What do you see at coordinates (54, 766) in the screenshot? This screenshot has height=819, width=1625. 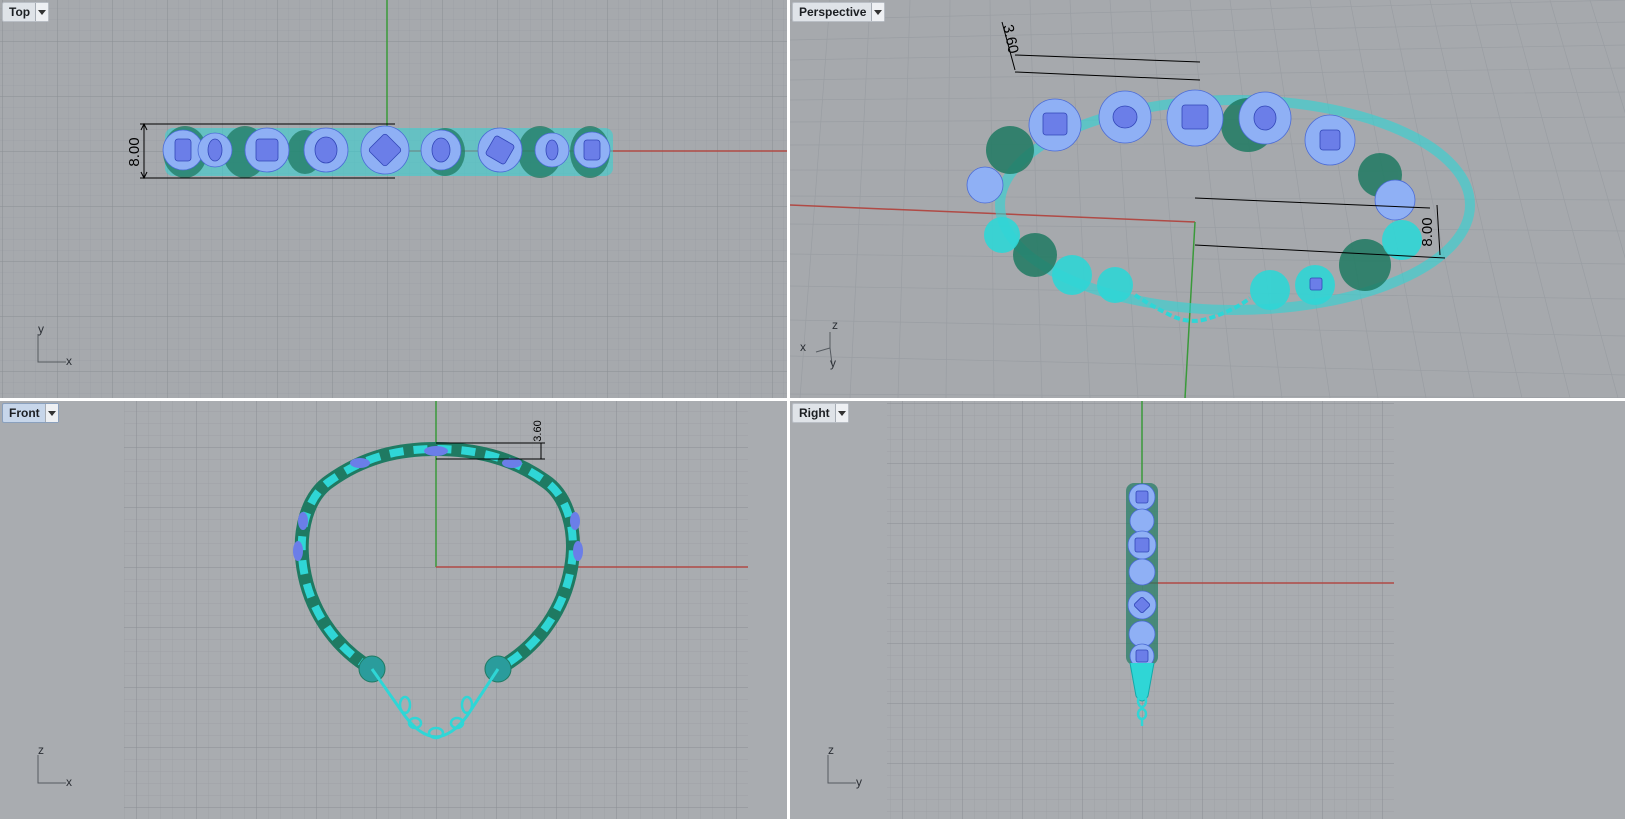 I see `axis-indicator-icon: z x` at bounding box center [54, 766].